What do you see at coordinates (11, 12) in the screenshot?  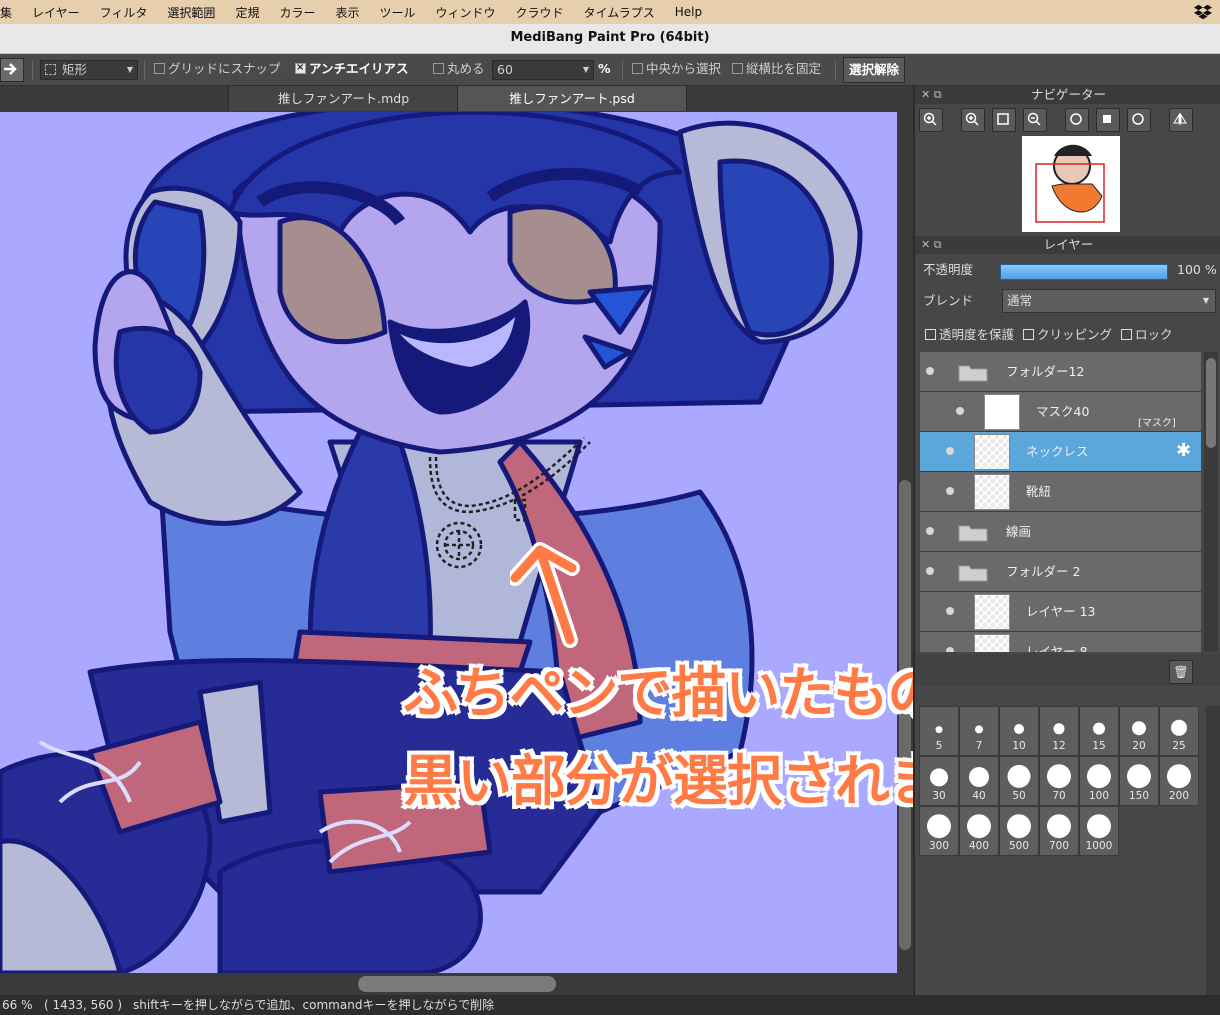 I see `menu-edit: 集` at bounding box center [11, 12].